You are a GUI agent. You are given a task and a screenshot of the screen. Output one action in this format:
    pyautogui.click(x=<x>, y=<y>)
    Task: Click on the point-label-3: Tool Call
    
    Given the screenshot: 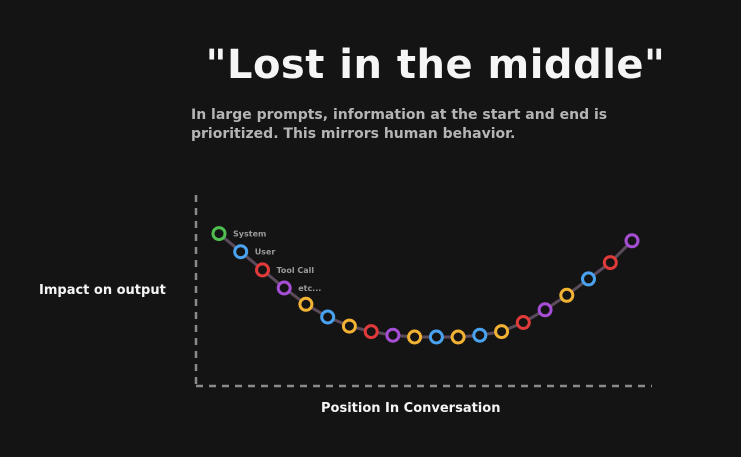 What is the action you would take?
    pyautogui.click(x=296, y=270)
    